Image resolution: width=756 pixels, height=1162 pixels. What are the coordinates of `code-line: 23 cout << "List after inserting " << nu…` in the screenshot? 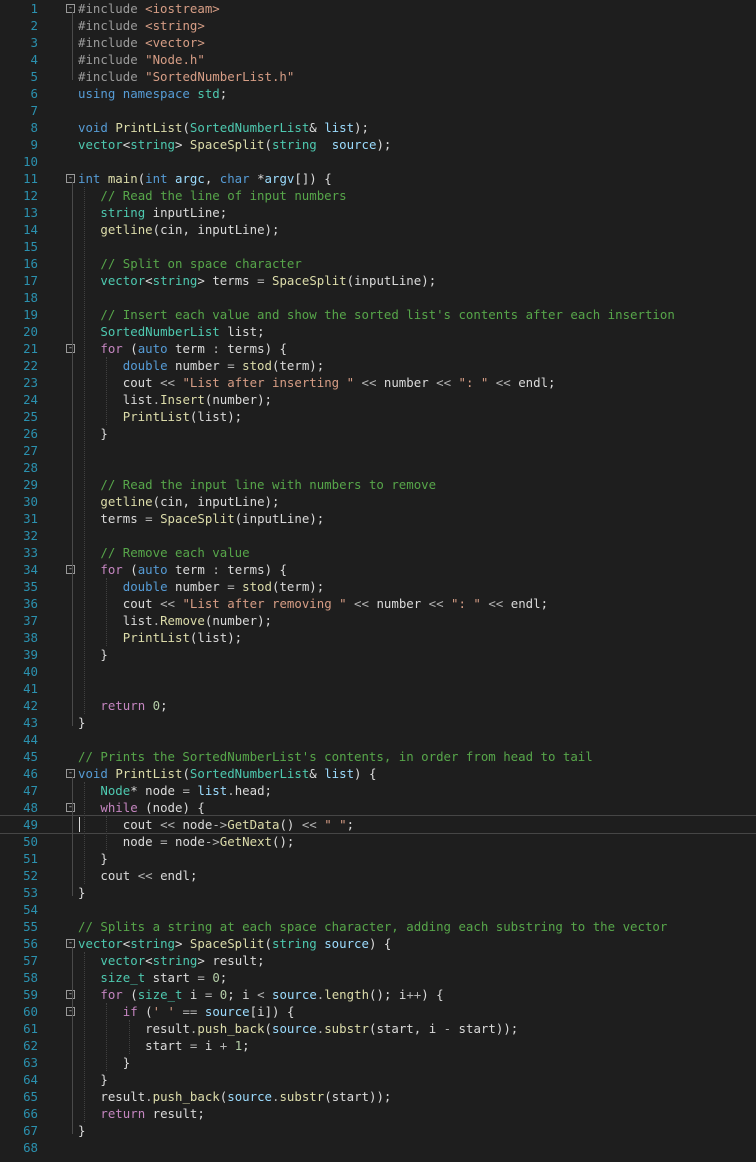 It's located at (378, 382).